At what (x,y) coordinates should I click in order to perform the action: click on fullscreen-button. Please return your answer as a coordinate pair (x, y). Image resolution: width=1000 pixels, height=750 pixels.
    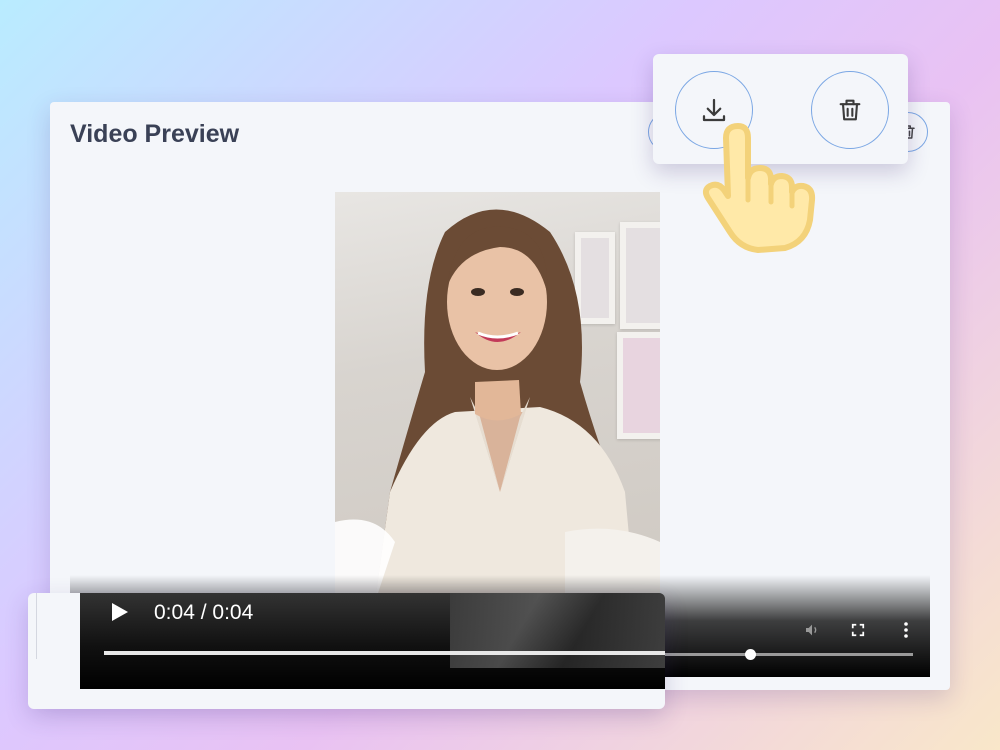
    Looking at the image, I should click on (858, 630).